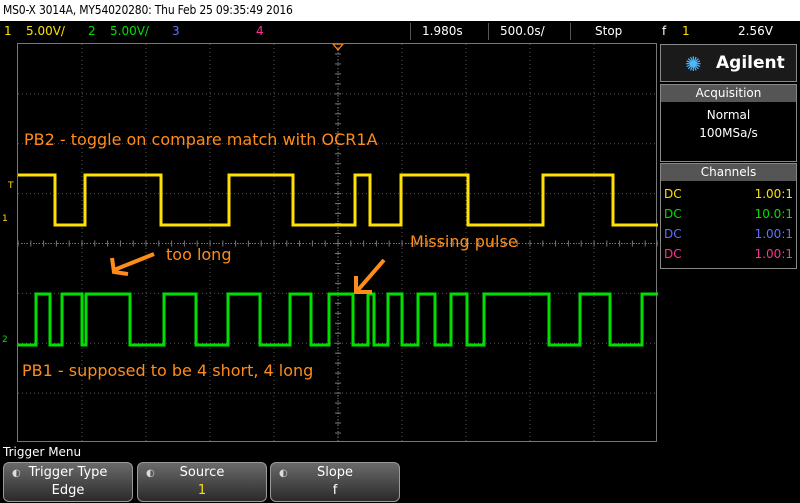  I want to click on channel-probe-ratio: 10.0:1, so click(773, 214).